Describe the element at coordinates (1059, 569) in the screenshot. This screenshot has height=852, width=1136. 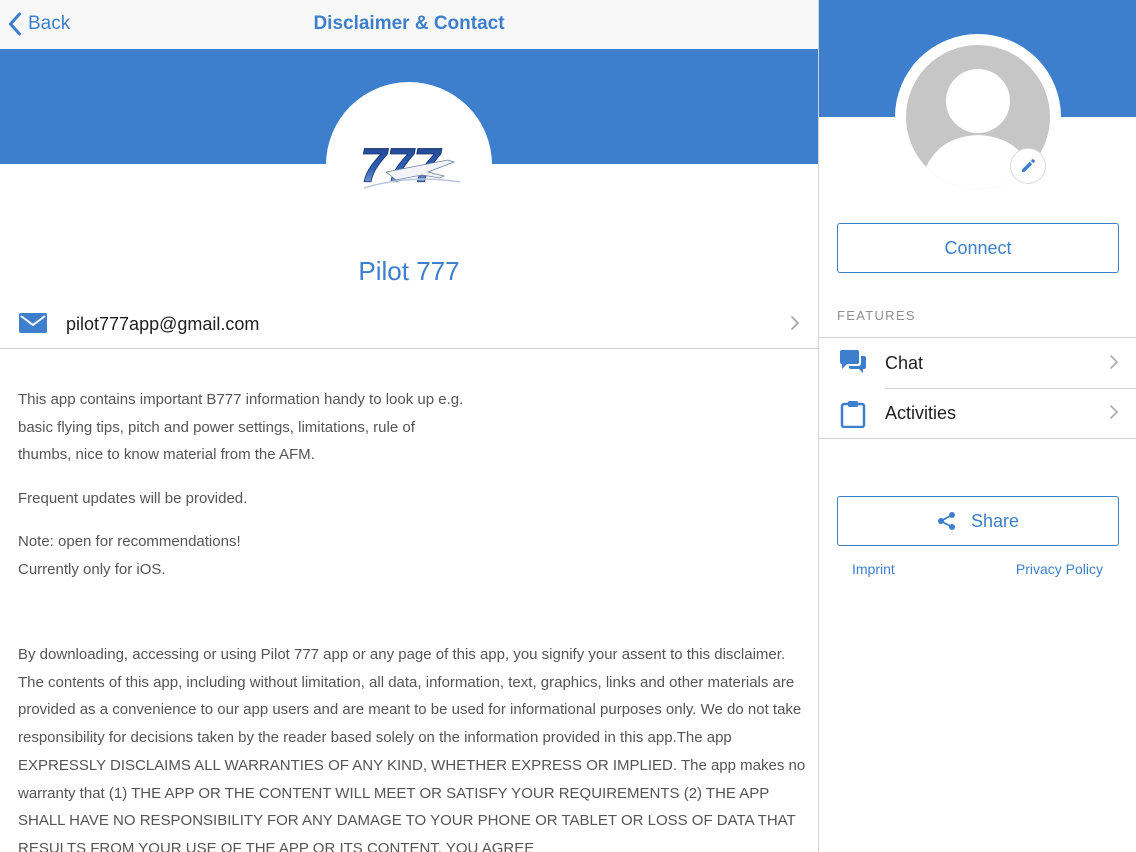
I see `privacy-policy-link: Privacy Policy` at that location.